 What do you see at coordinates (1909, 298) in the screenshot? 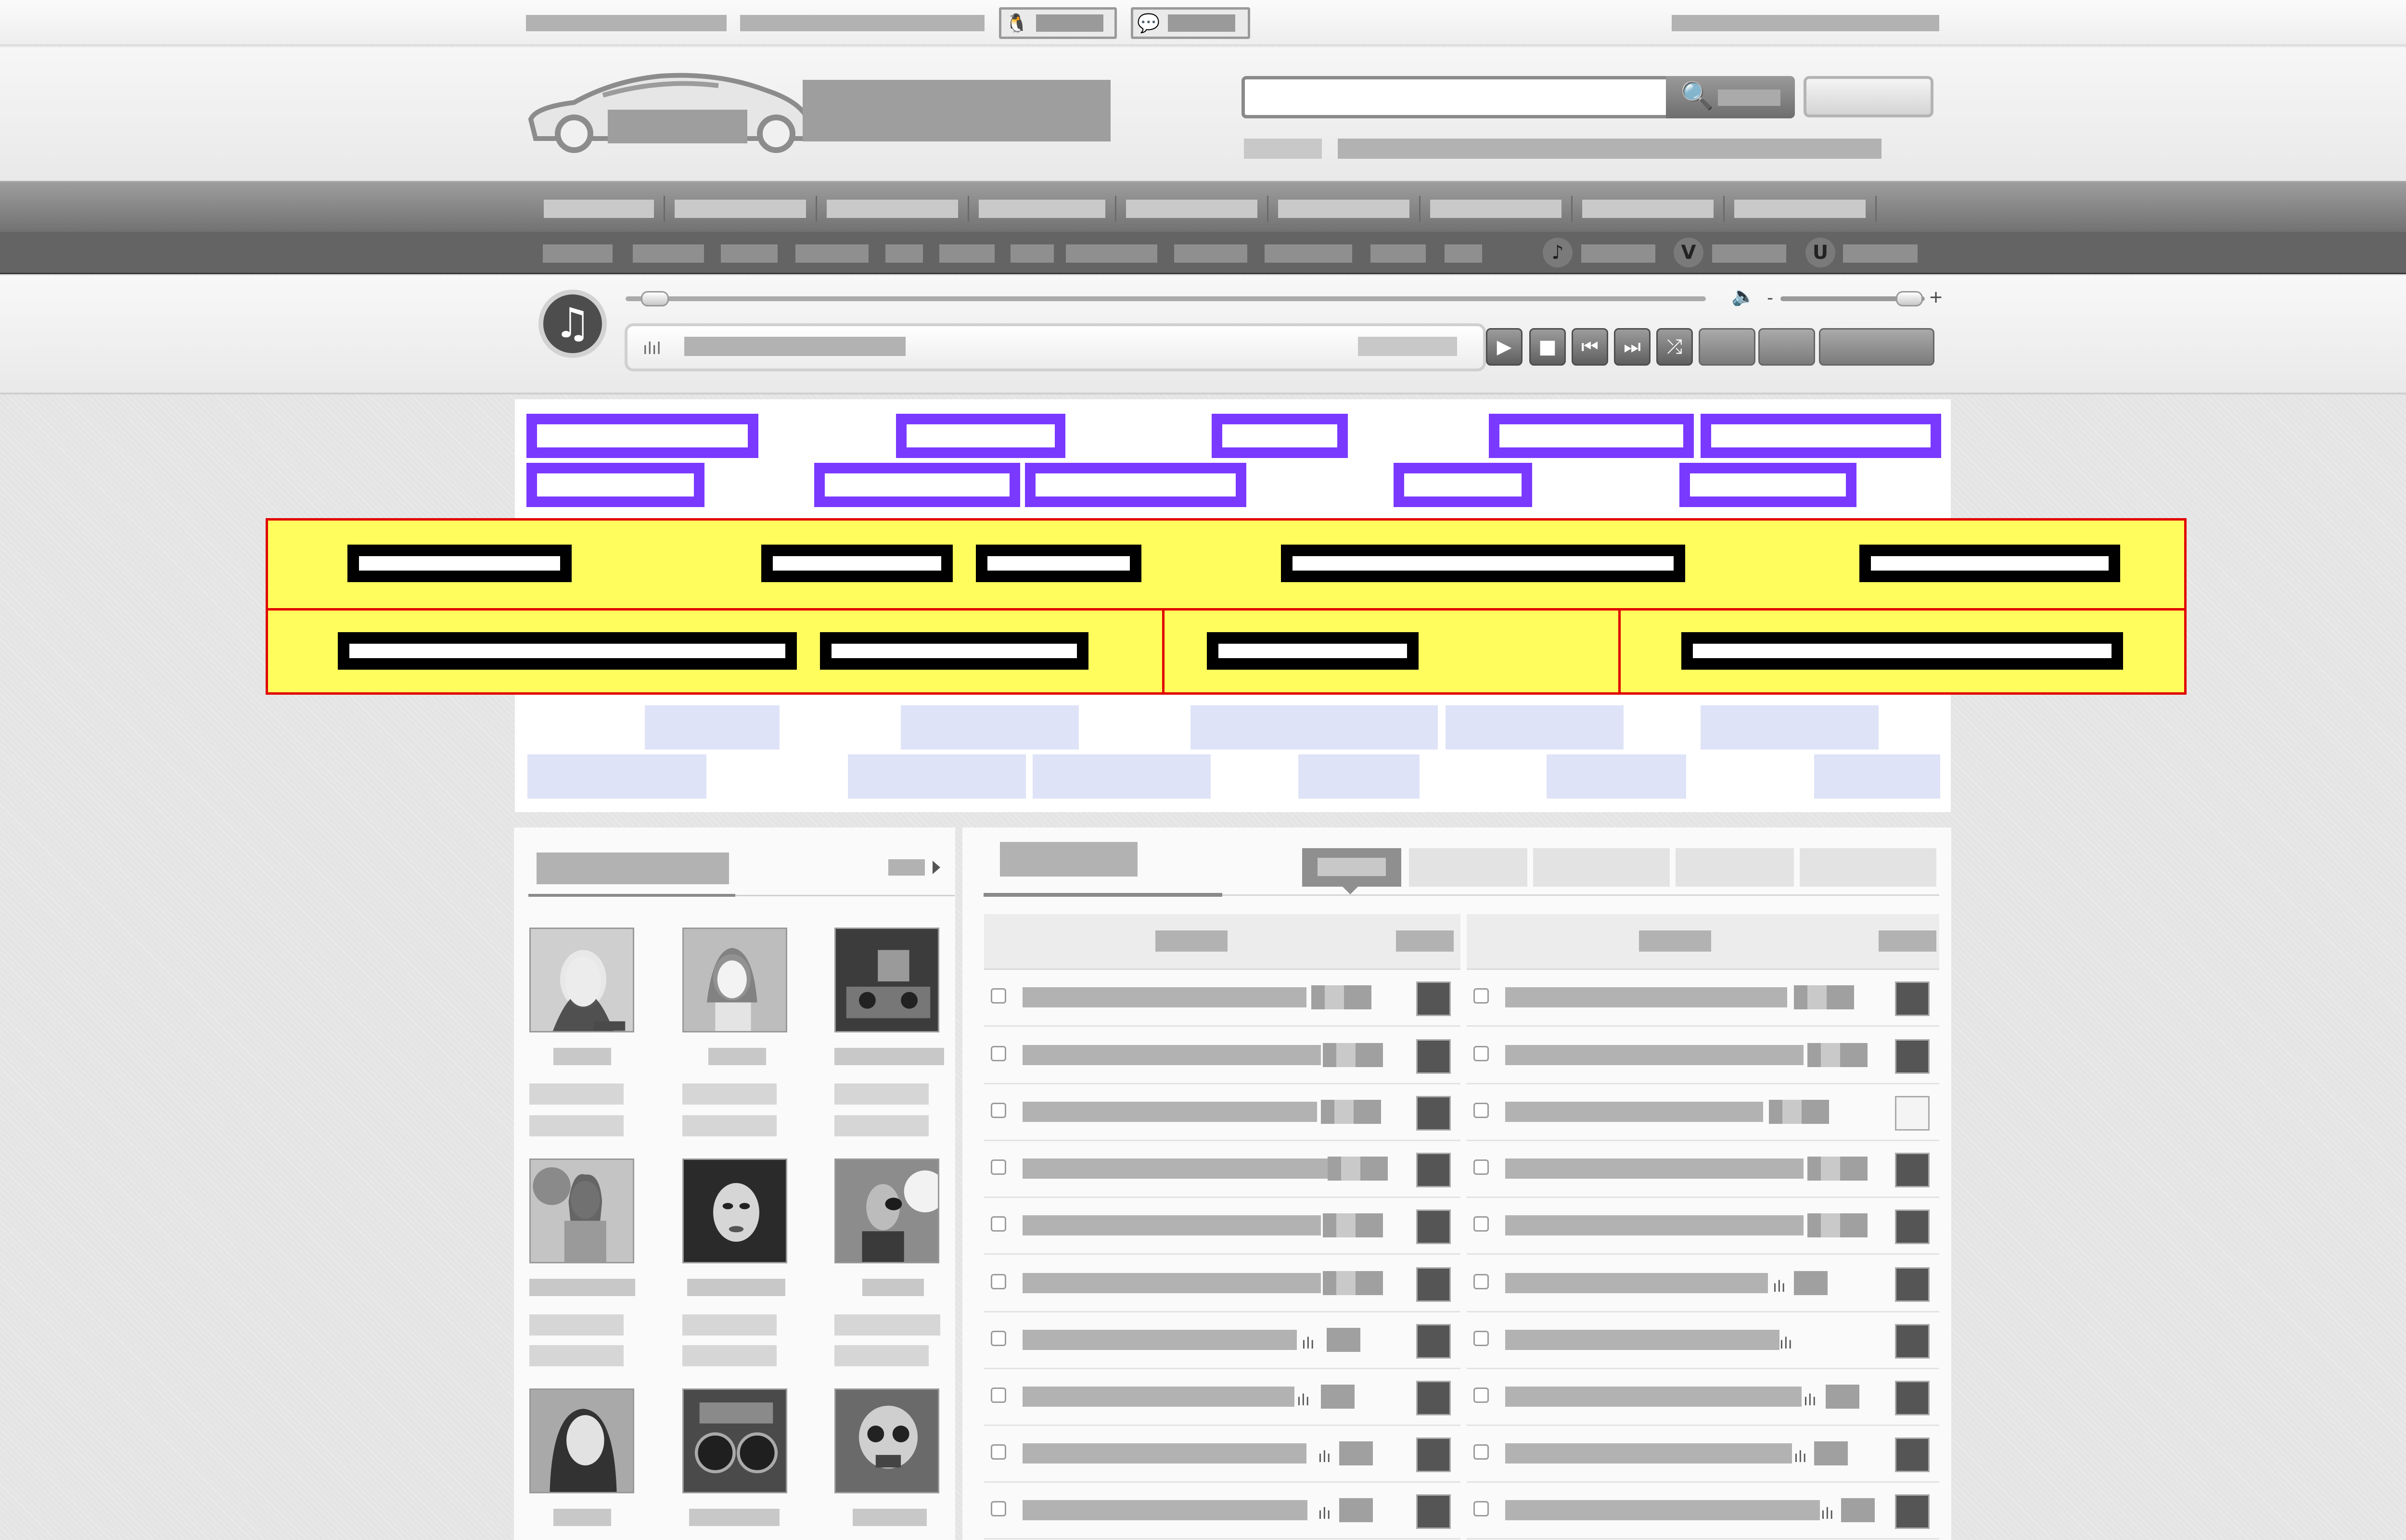
I see `volume-handle` at bounding box center [1909, 298].